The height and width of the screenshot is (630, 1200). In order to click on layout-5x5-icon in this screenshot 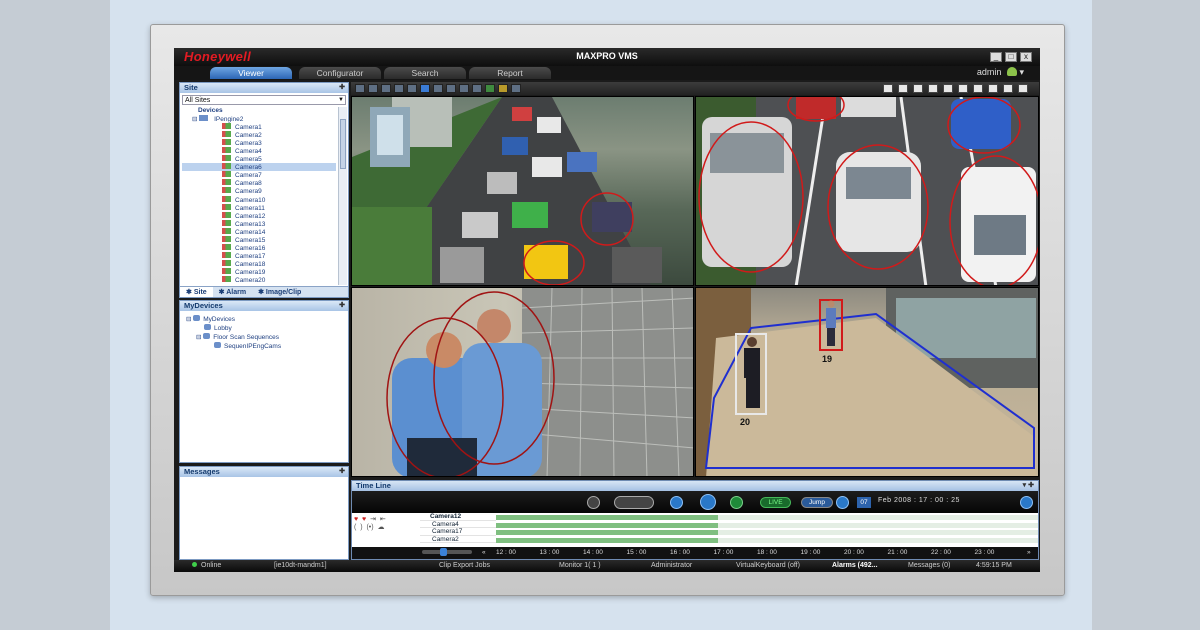, I will do `click(993, 88)`.